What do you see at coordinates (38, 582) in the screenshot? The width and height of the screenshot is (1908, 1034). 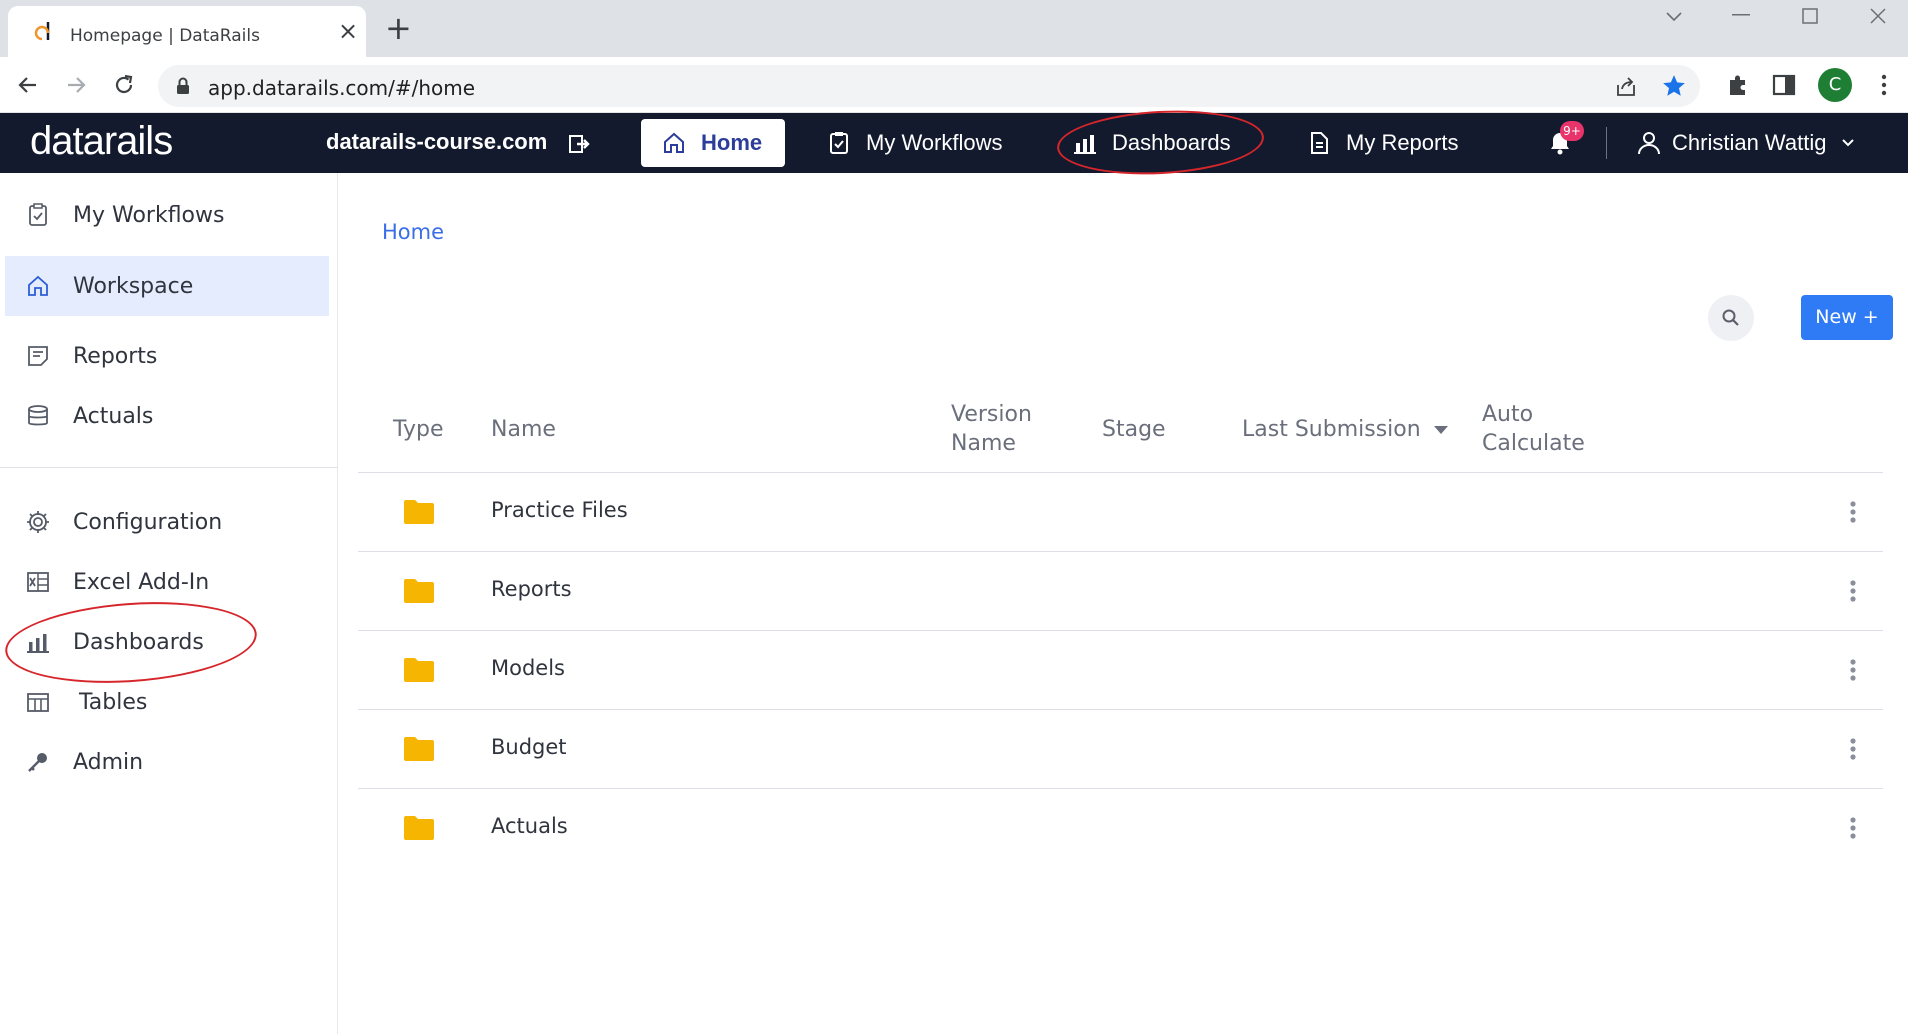 I see `excel-icon` at bounding box center [38, 582].